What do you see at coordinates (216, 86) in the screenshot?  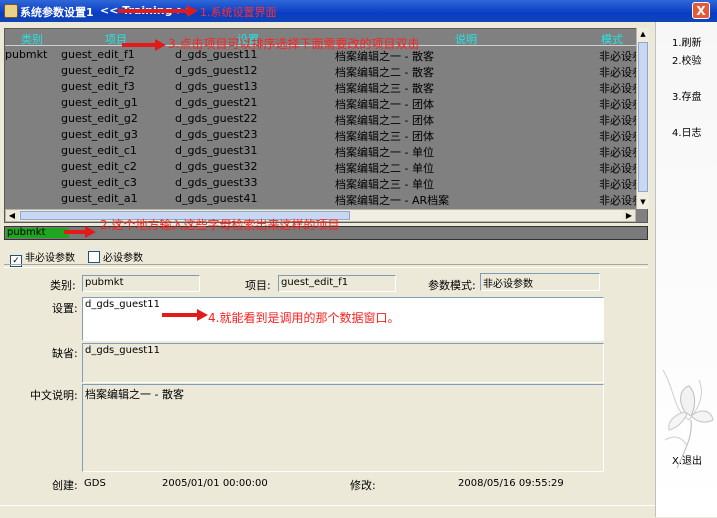 I see `table-cell: d_gds_guest13` at bounding box center [216, 86].